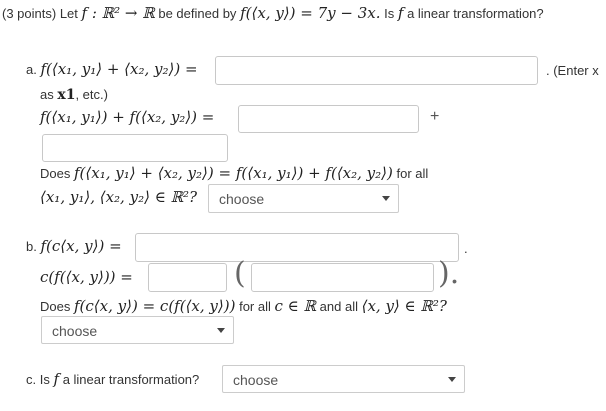  Describe the element at coordinates (86, 277) in the screenshot. I see `part-b-expr2: c(f(⟨x, y⟩)) =` at that location.